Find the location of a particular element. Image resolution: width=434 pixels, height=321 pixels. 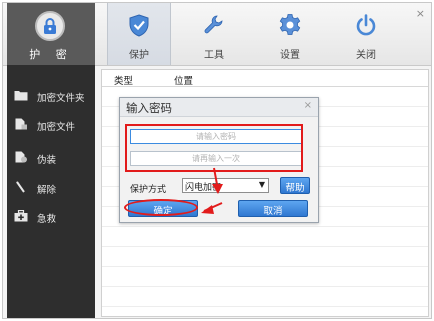

app-logo: 护 密 is located at coordinates (51, 34).